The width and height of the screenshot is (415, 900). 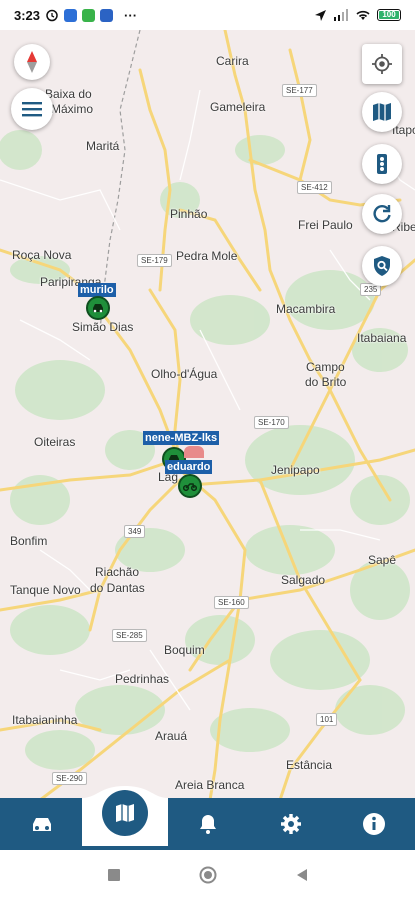 What do you see at coordinates (97, 290) in the screenshot?
I see `vehicle-label: murilo` at bounding box center [97, 290].